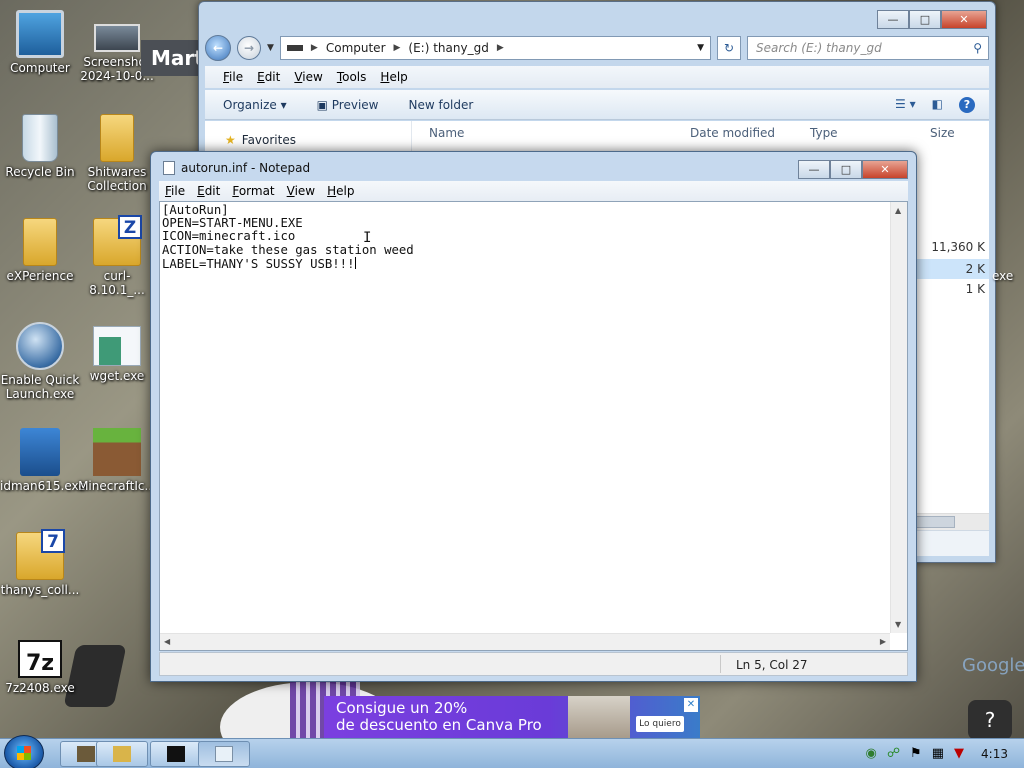  Describe the element at coordinates (40, 42) in the screenshot. I see `desktop-icon-computer: Computer` at that location.